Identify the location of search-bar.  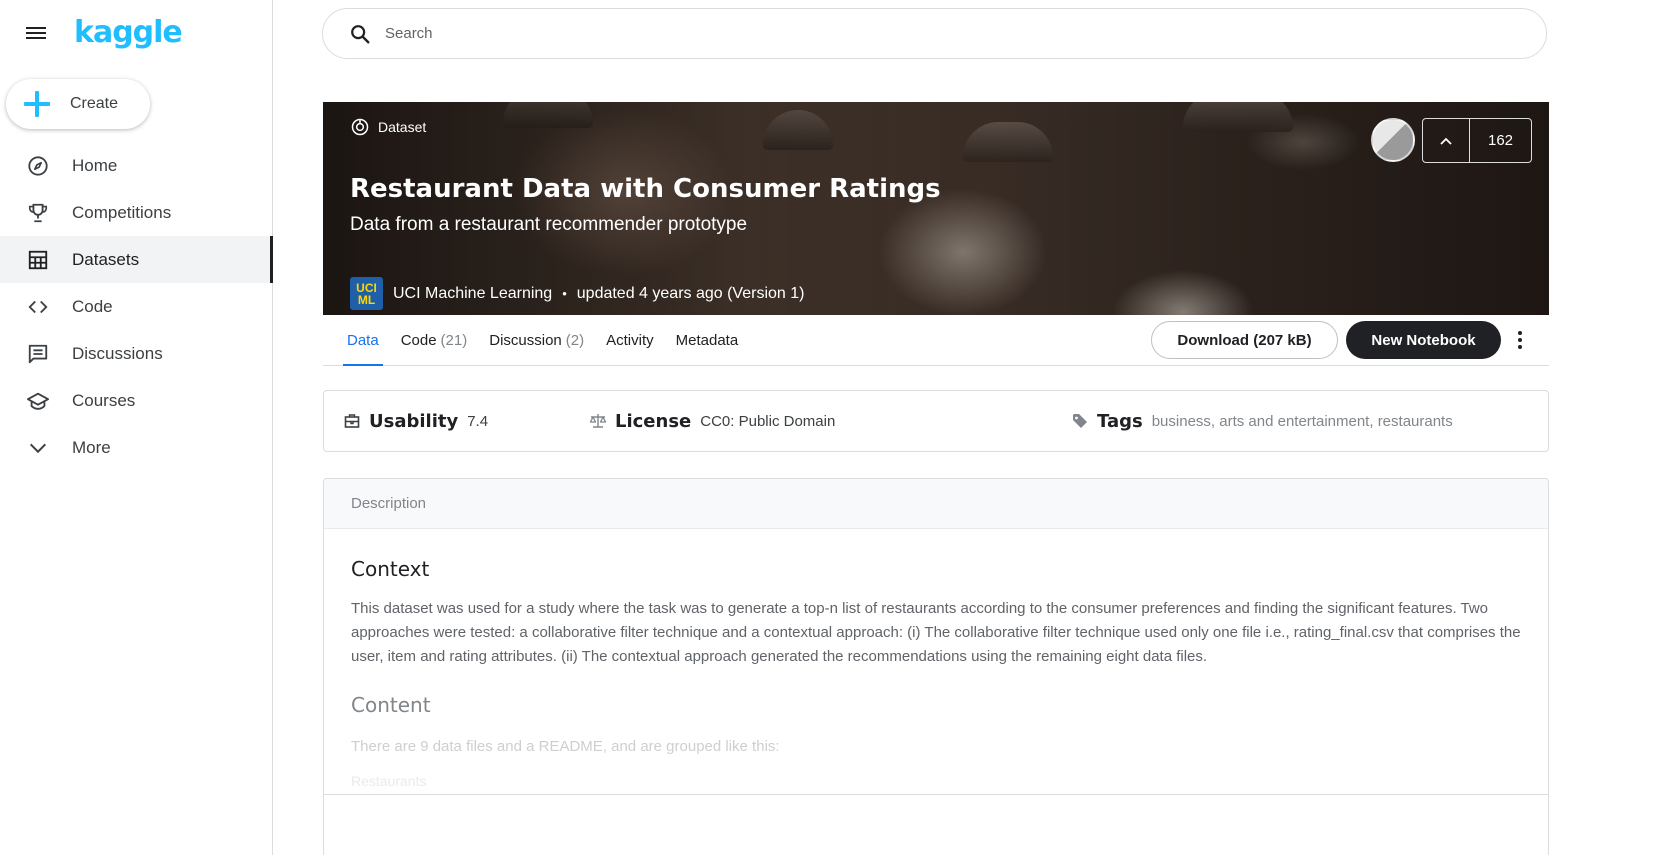
(934, 33).